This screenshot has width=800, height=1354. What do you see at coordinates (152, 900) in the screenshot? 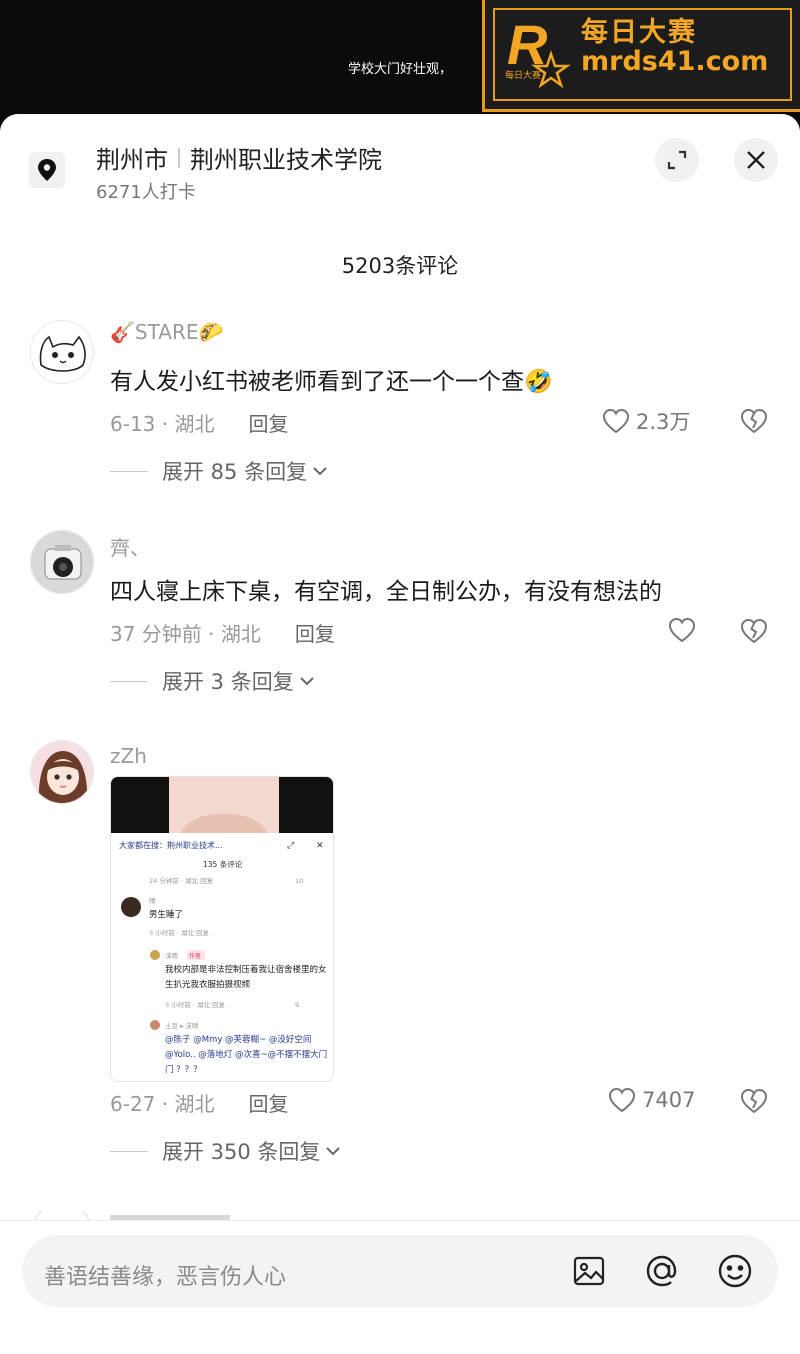
I see `thumb-user1: 晴` at bounding box center [152, 900].